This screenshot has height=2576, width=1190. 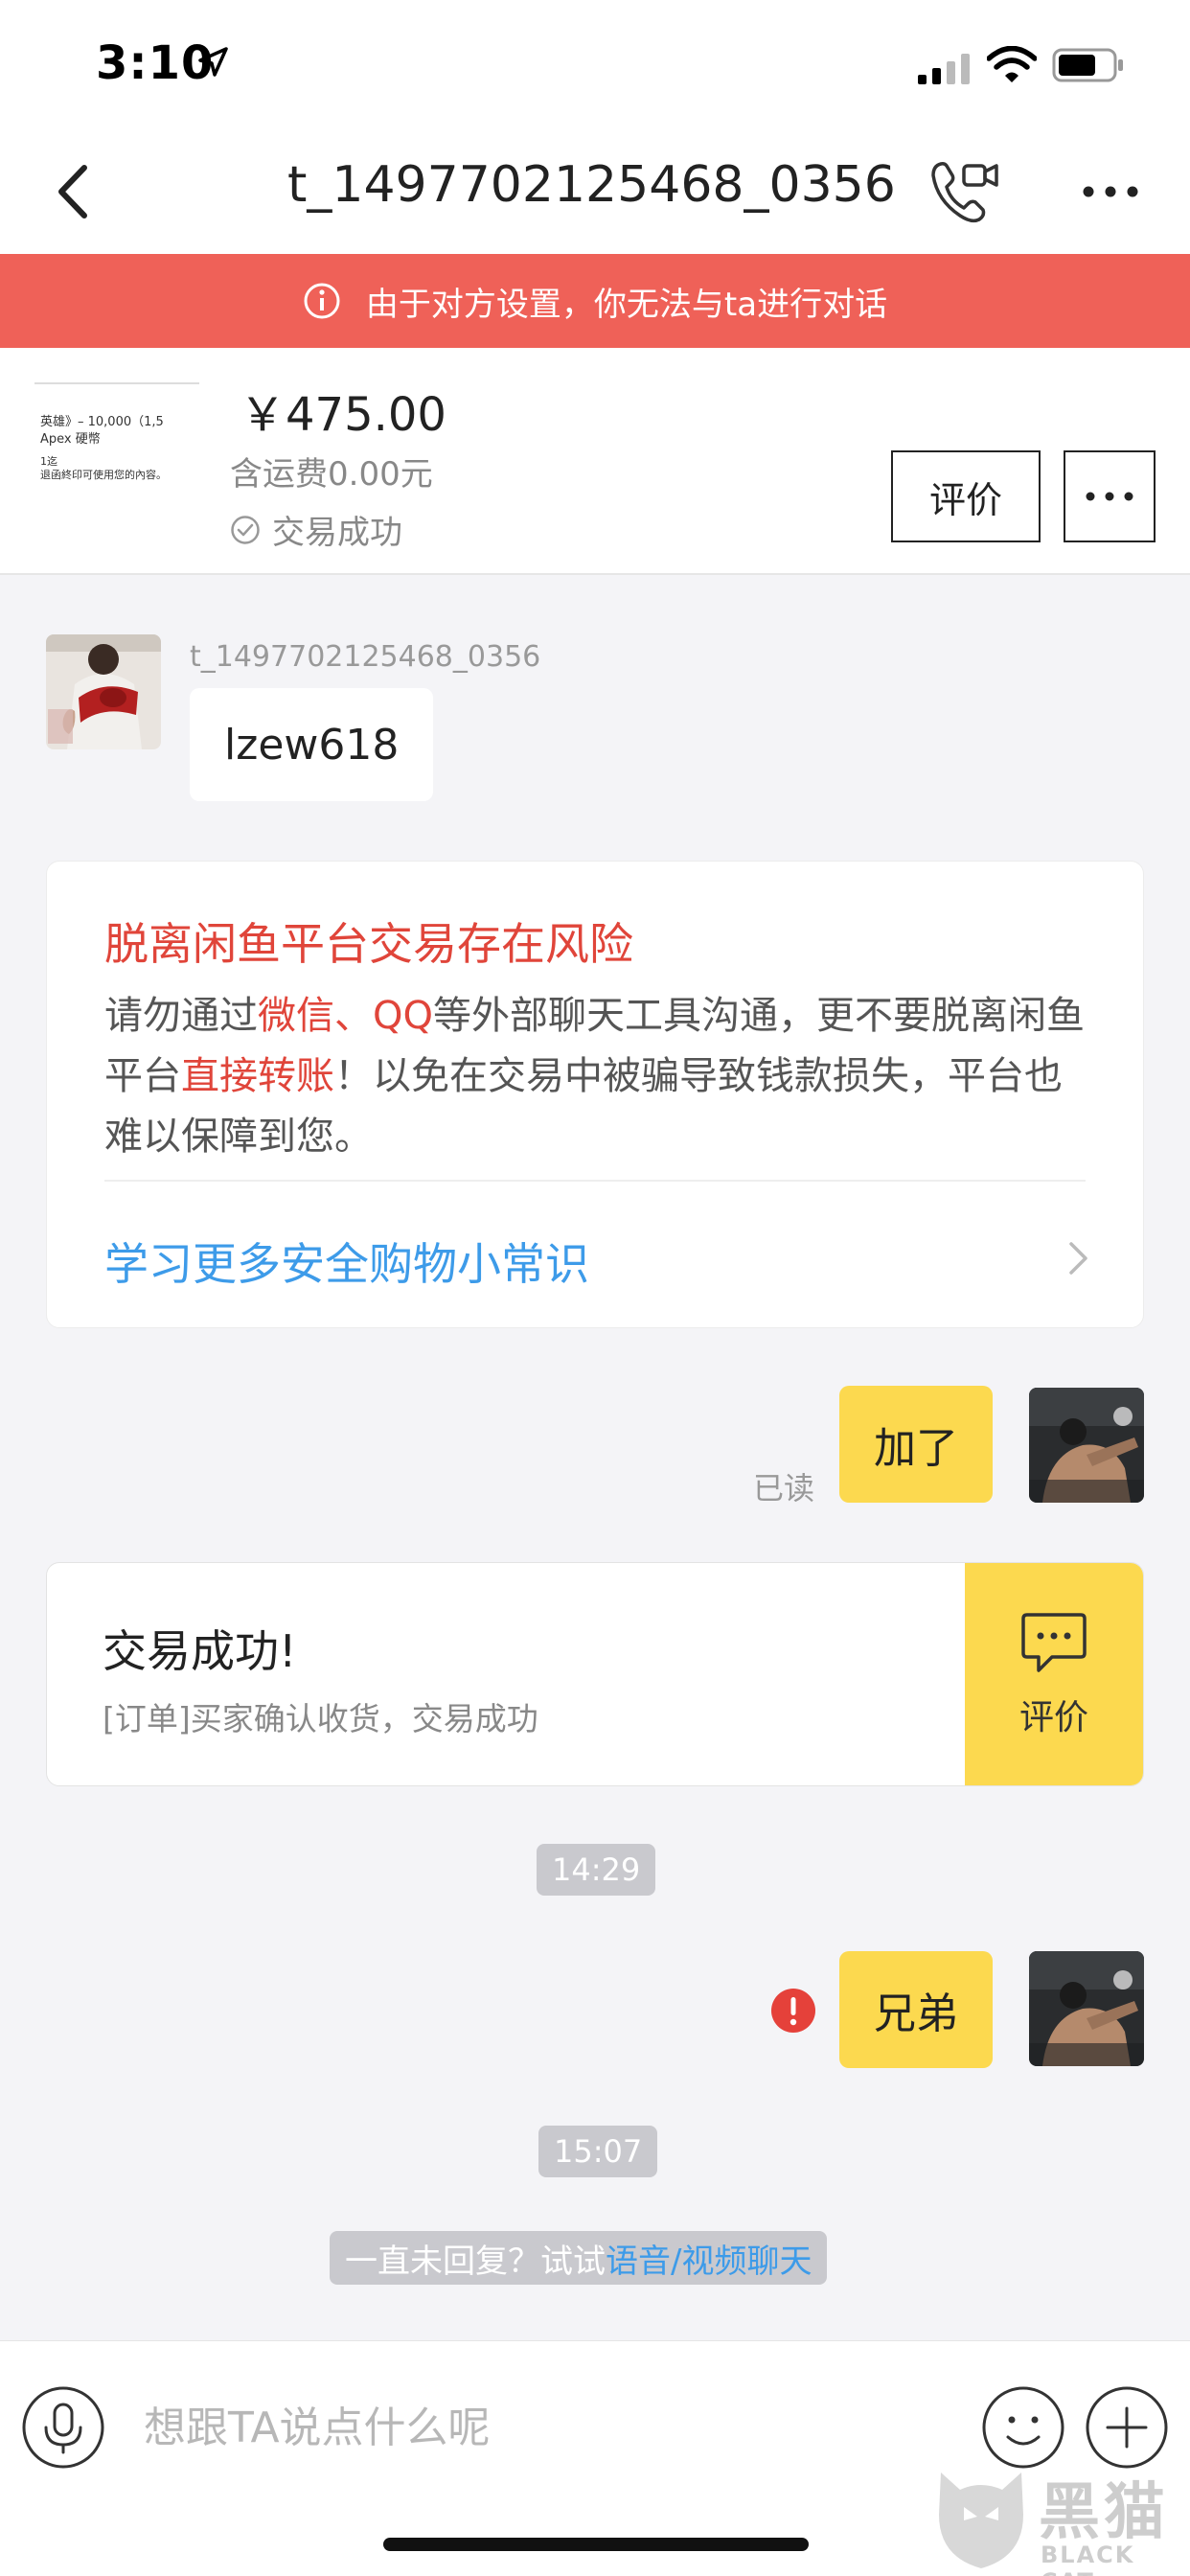 I want to click on order-review-button: 评价, so click(x=1054, y=1674).